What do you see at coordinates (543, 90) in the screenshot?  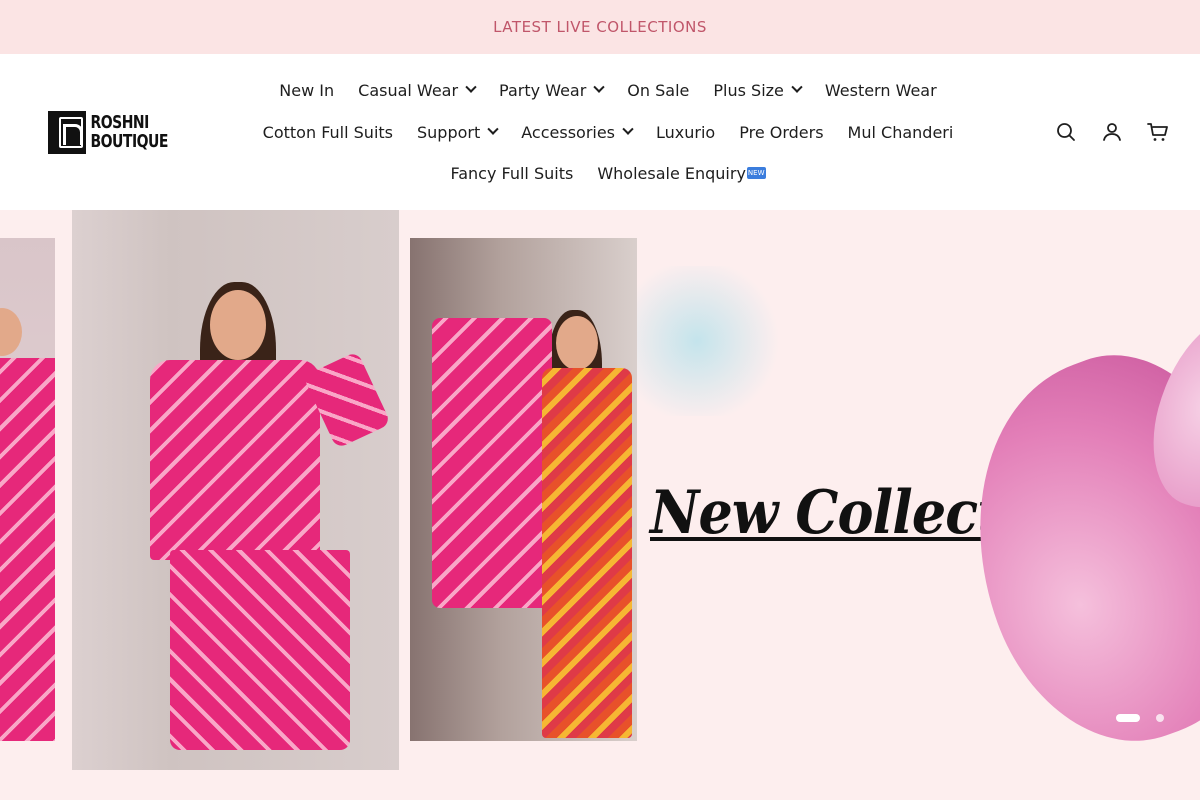 I see `nav-label: Party Wear` at bounding box center [543, 90].